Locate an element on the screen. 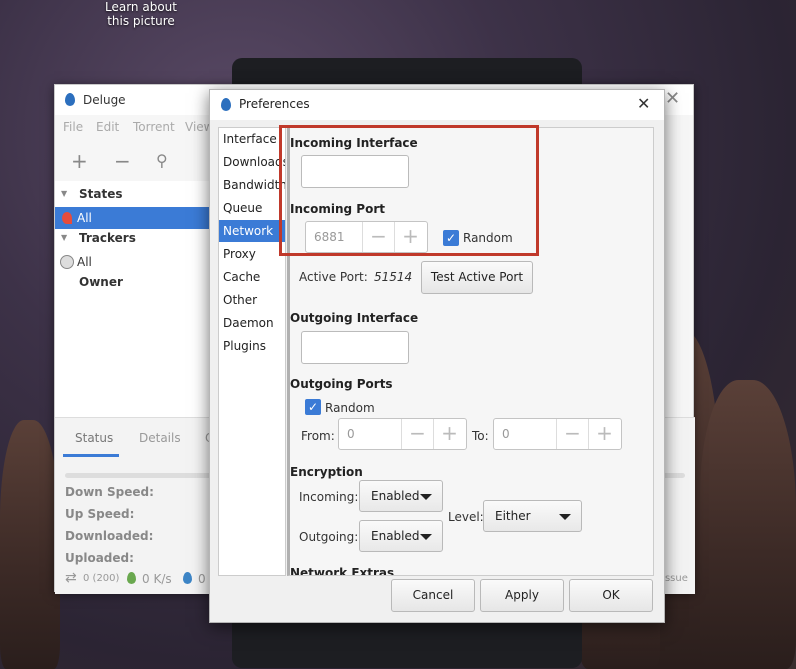  to-port-decrement-button: − is located at coordinates (572, 434).